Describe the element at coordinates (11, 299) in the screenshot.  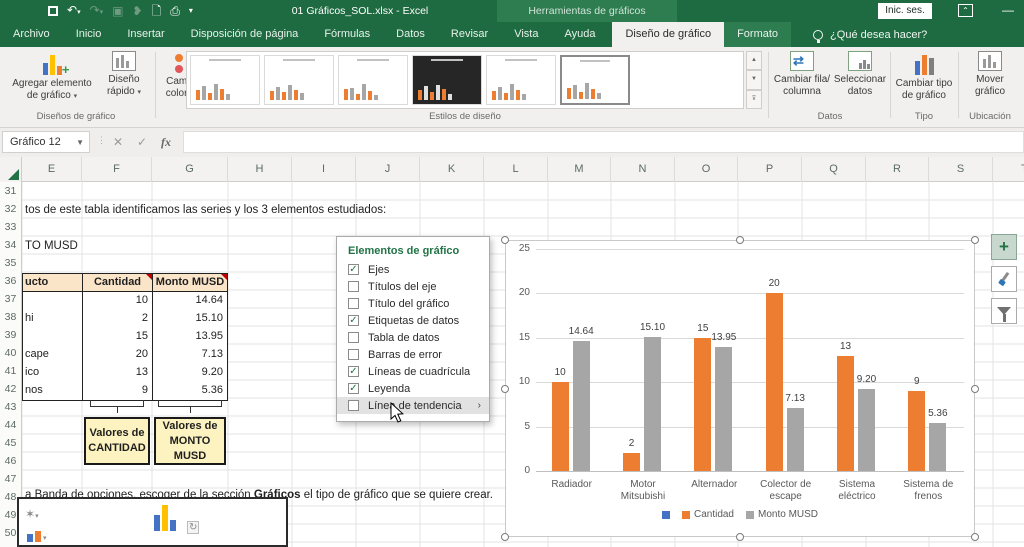
I see `row-header-37: 37` at that location.